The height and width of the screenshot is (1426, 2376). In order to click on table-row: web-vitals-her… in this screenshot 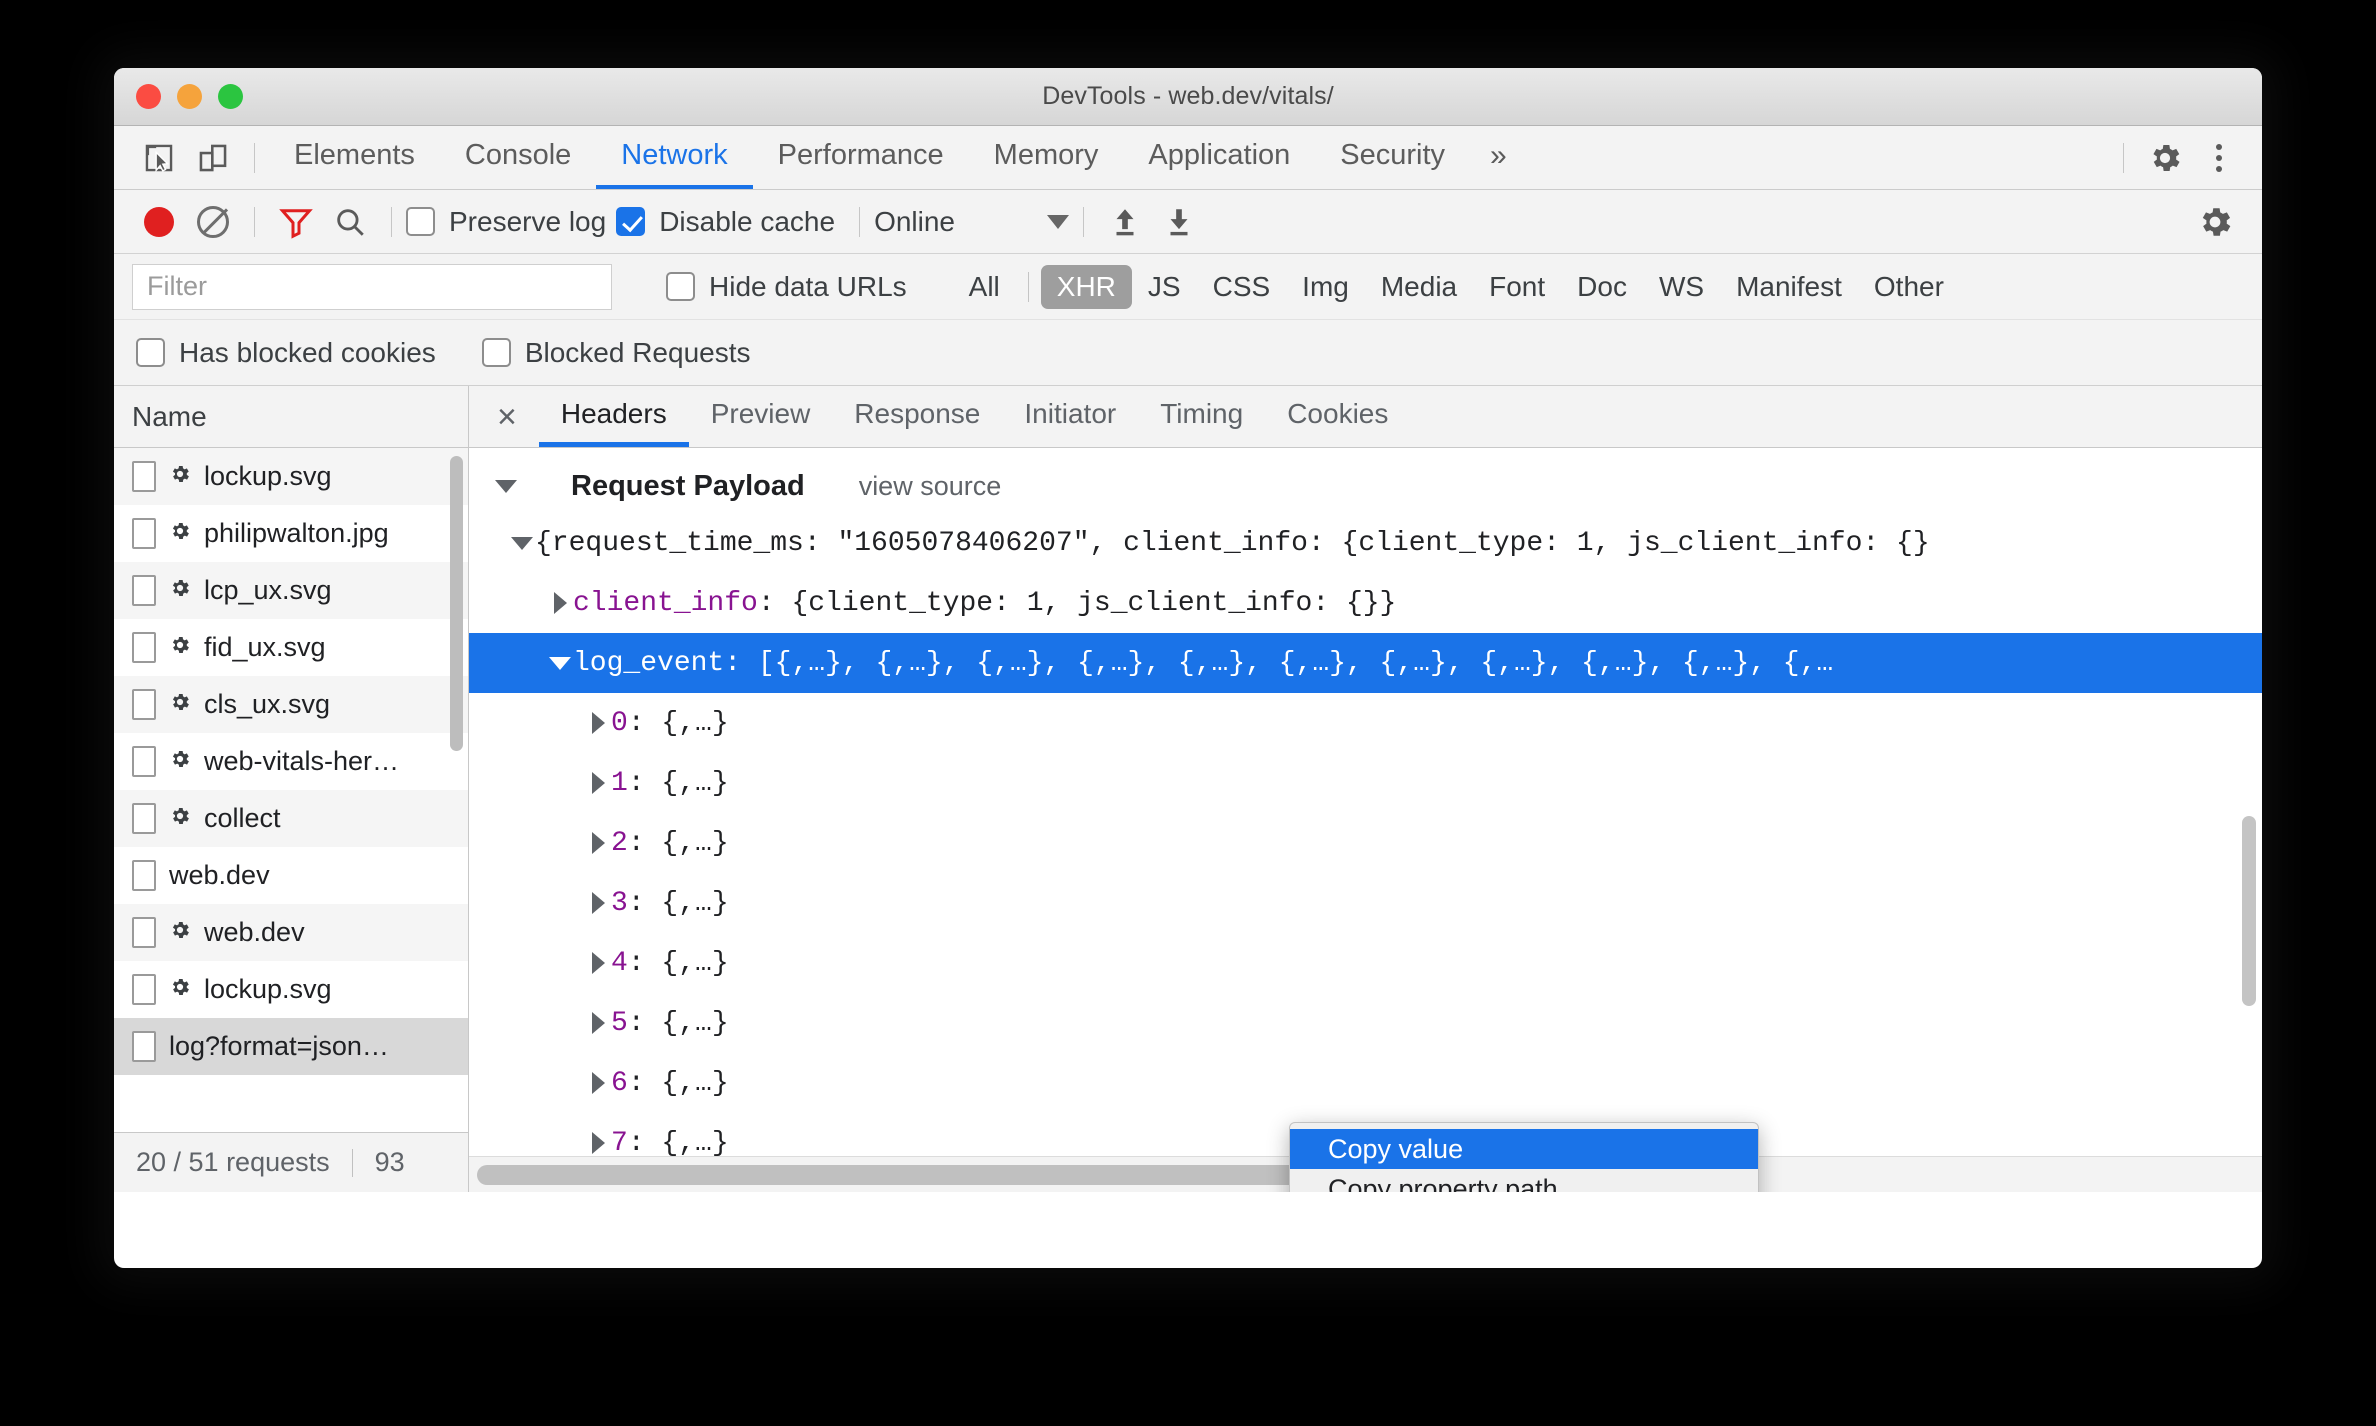, I will do `click(291, 761)`.